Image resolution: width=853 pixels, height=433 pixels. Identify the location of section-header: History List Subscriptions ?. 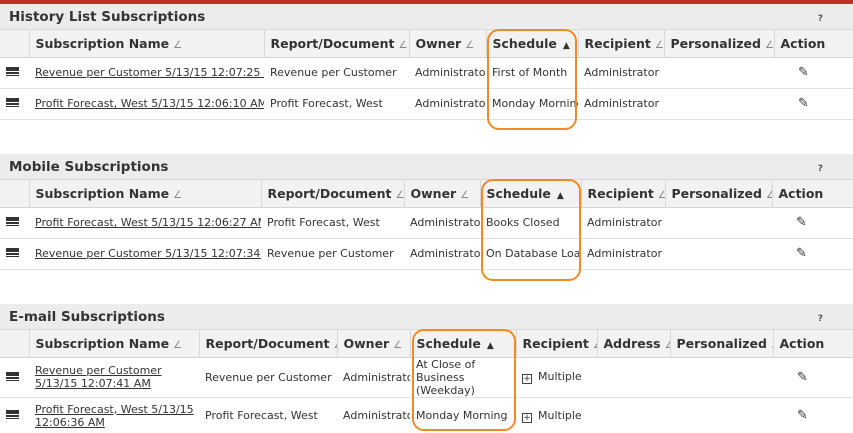
(426, 17).